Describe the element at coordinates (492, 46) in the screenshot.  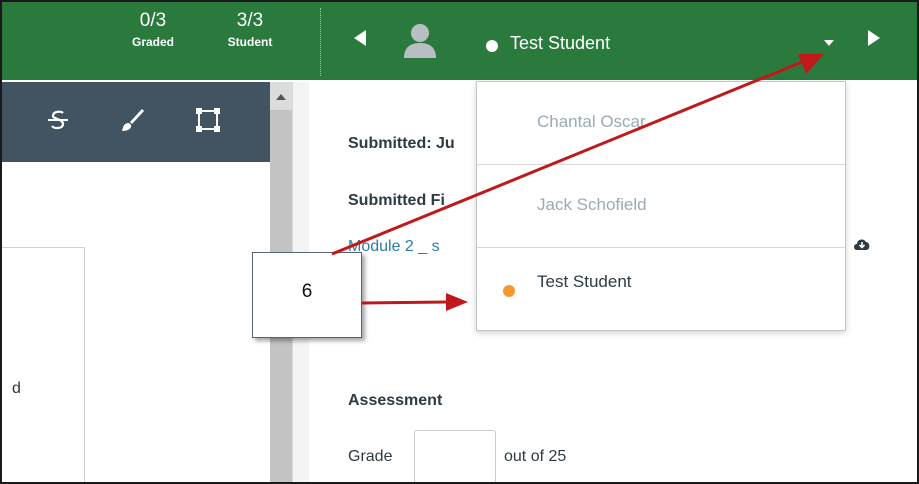
I see `status-dot` at that location.